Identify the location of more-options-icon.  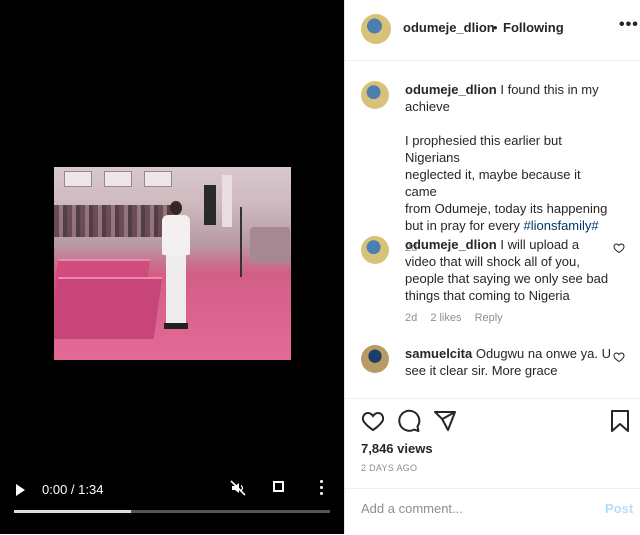
(322, 489).